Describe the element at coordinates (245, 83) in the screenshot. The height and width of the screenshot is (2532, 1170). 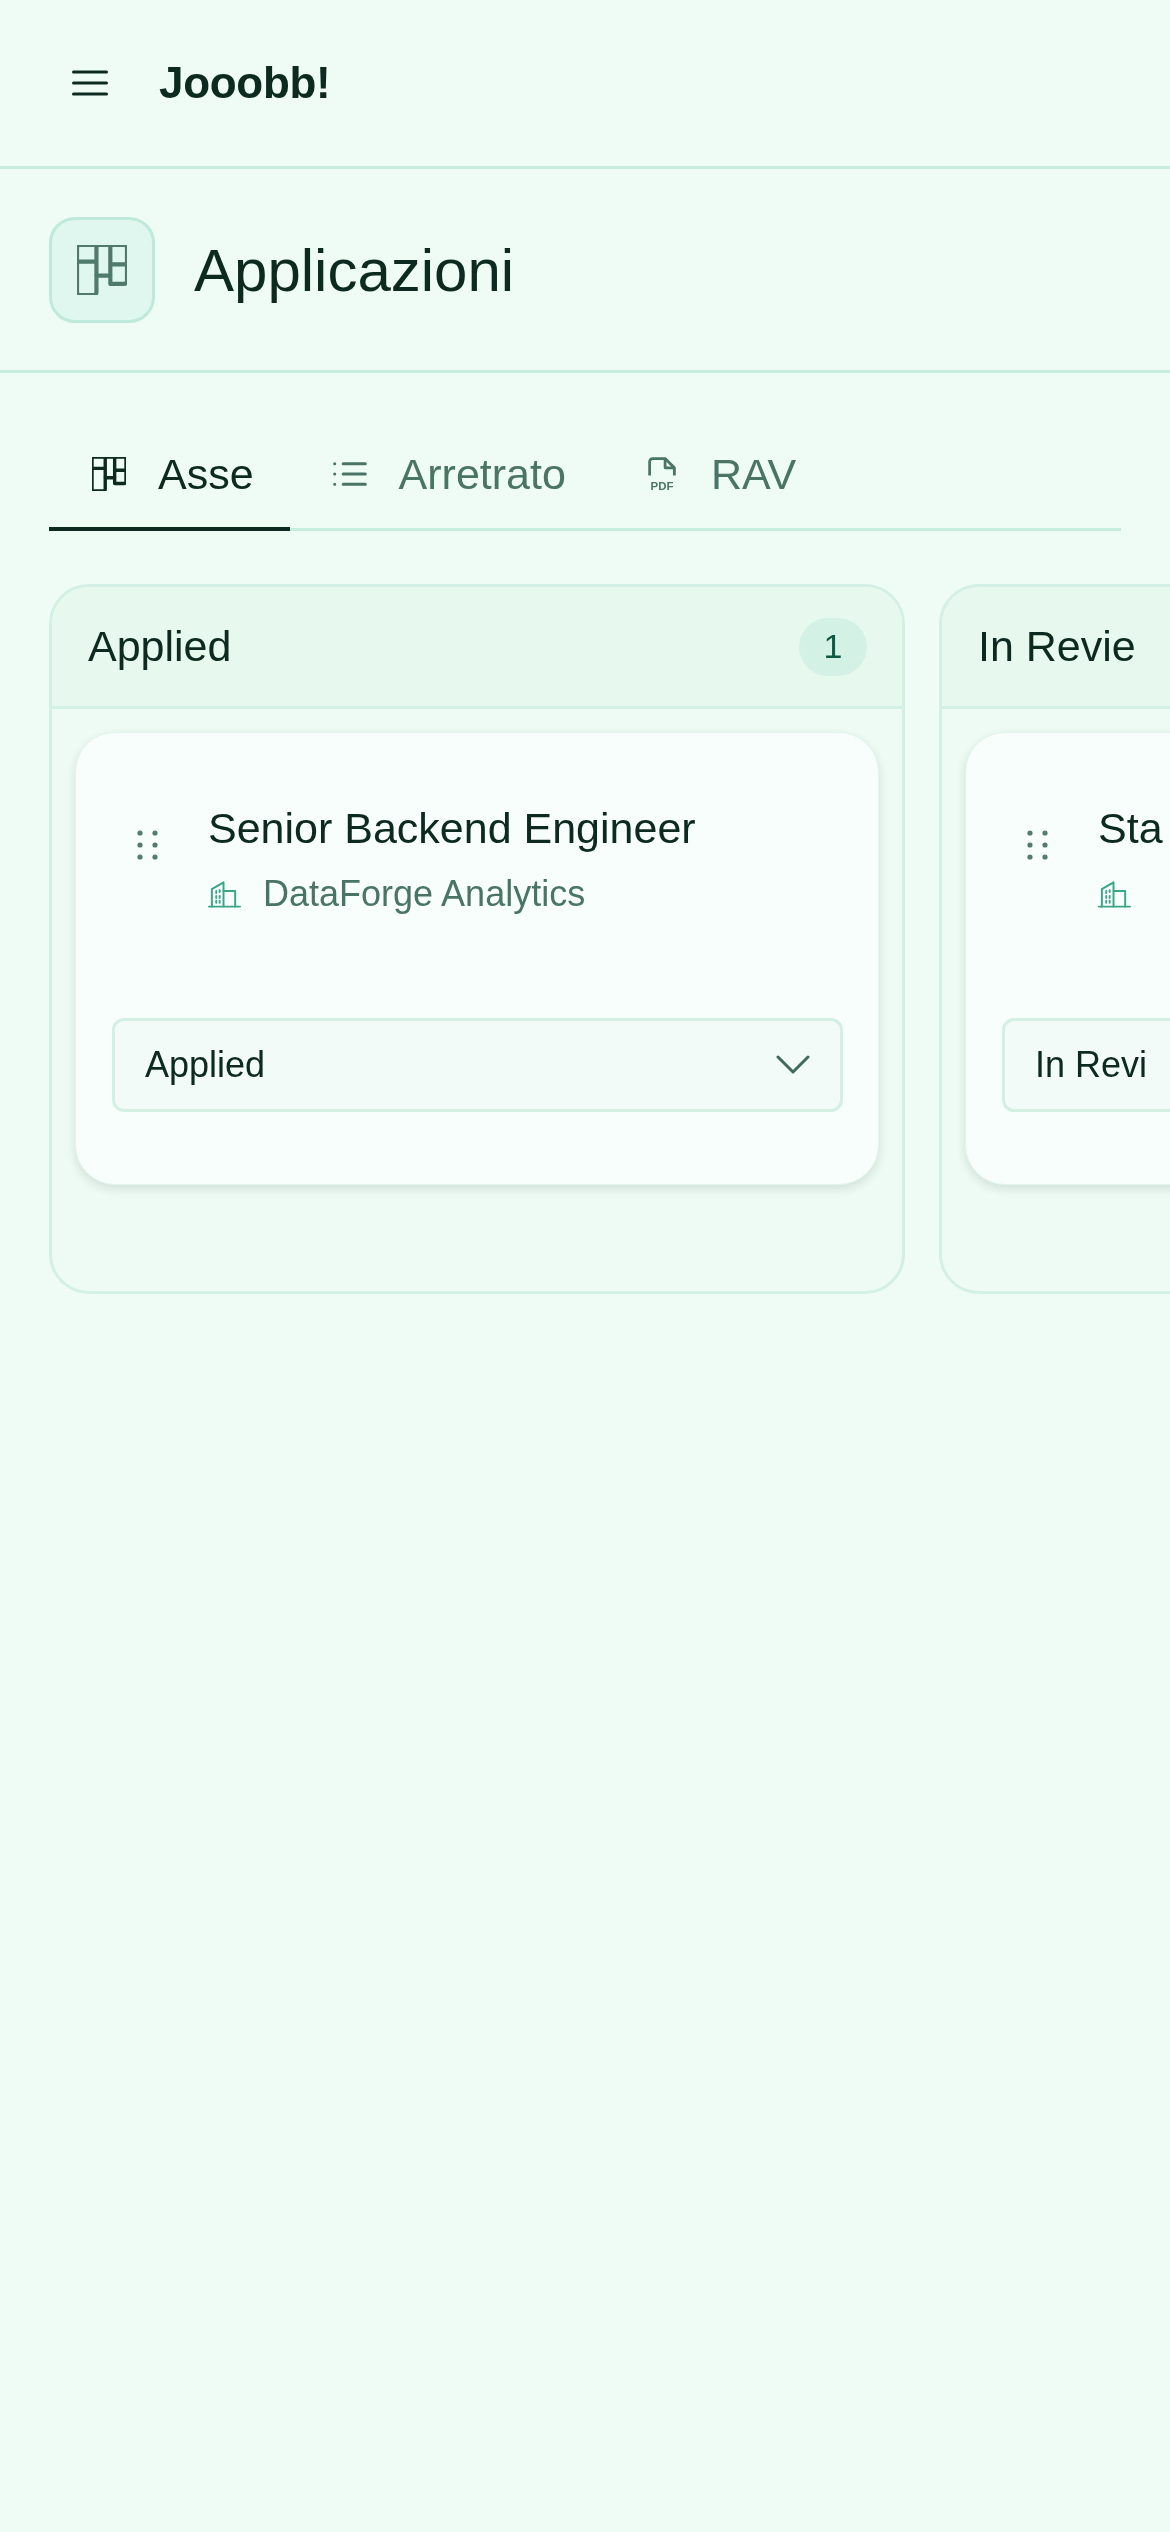
I see `app-title: Jooobb!` at that location.